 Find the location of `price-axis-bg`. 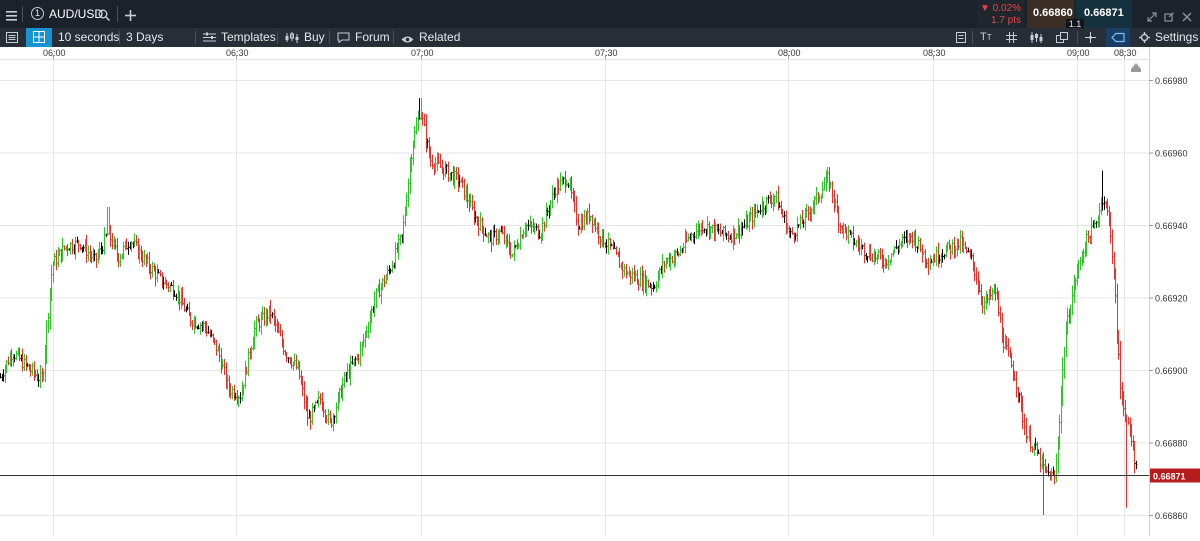

price-axis-bg is located at coordinates (1174, 291).